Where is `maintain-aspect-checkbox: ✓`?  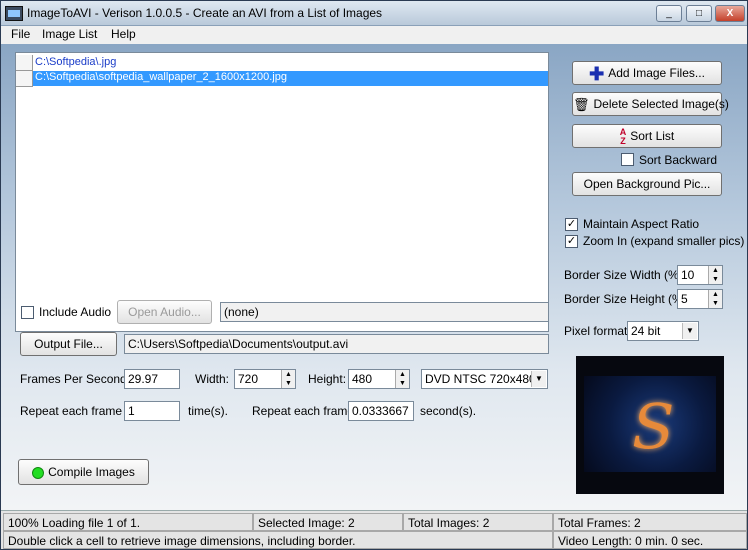
maintain-aspect-checkbox: ✓ is located at coordinates (571, 224).